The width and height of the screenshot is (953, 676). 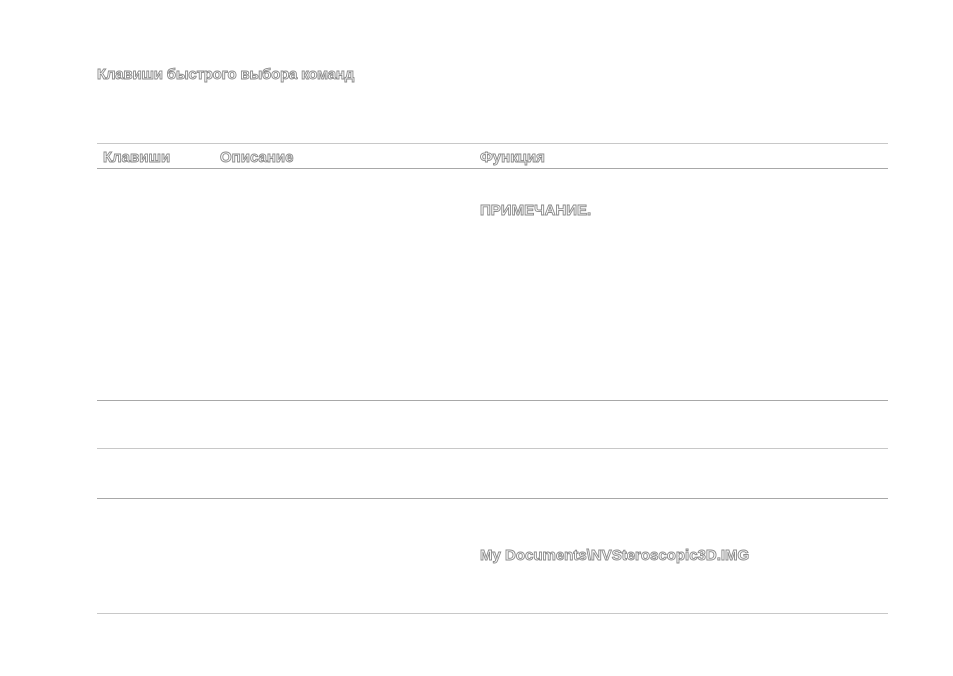 I want to click on header-description: Описание, so click(x=257, y=158).